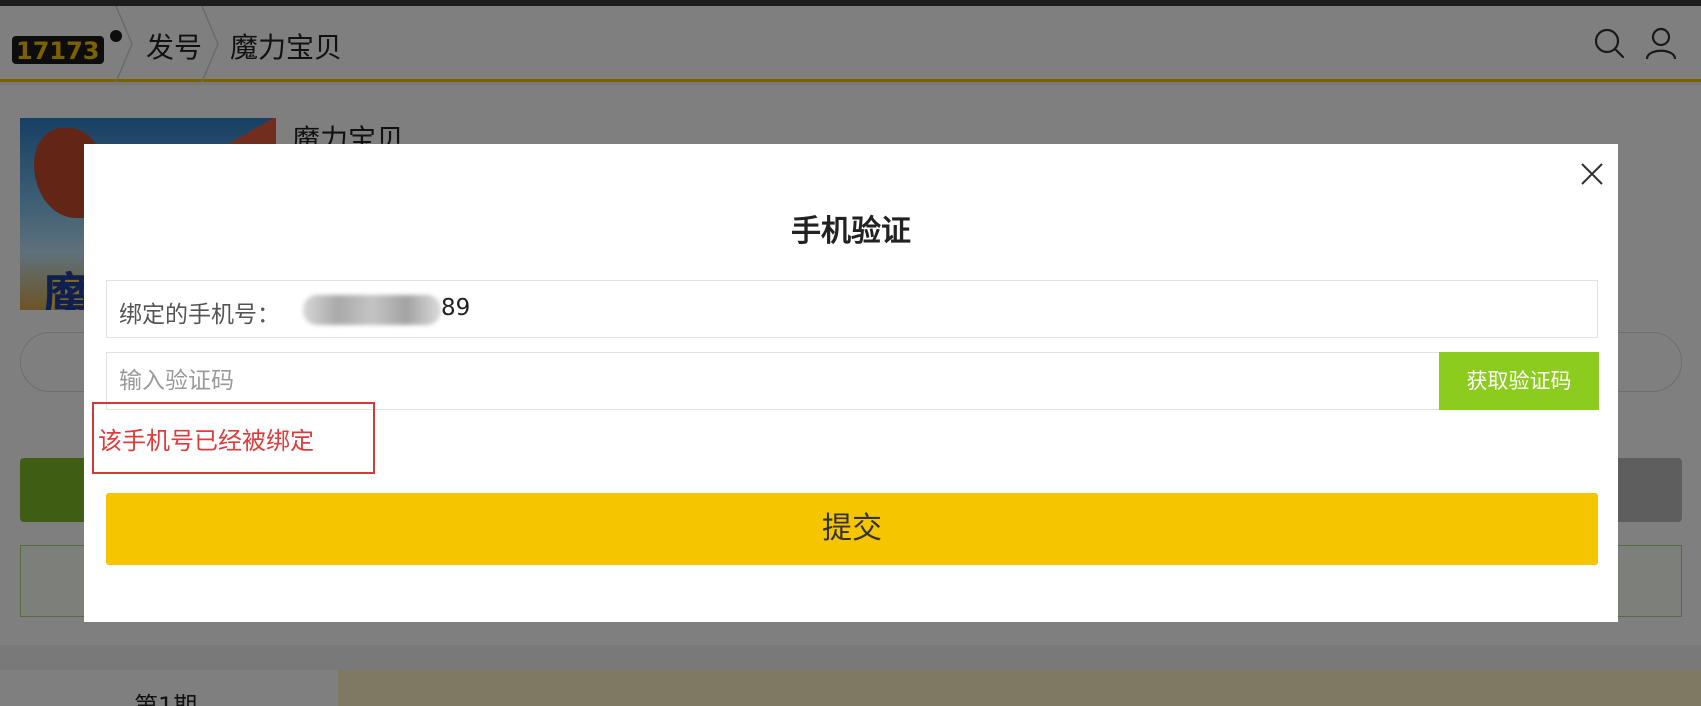  What do you see at coordinates (206, 441) in the screenshot?
I see `error-message: 该手机号已经被绑定` at bounding box center [206, 441].